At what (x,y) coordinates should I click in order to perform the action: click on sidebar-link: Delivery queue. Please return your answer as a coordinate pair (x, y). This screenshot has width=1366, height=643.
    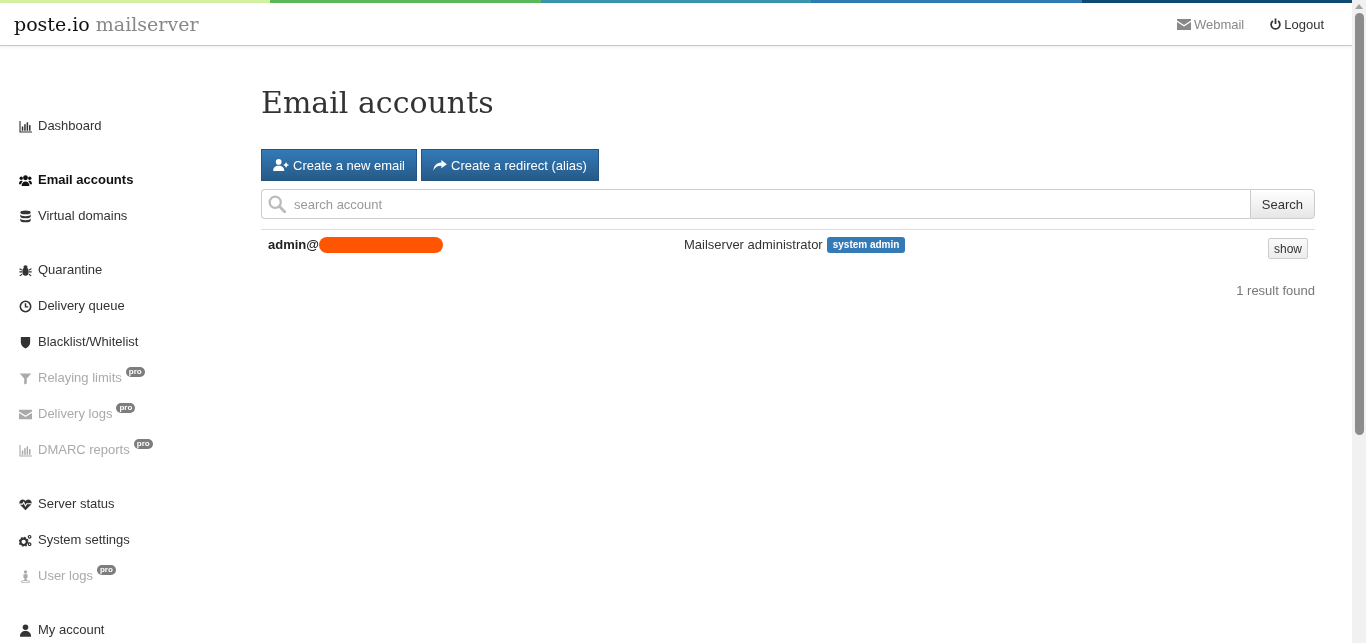
    Looking at the image, I should click on (72, 306).